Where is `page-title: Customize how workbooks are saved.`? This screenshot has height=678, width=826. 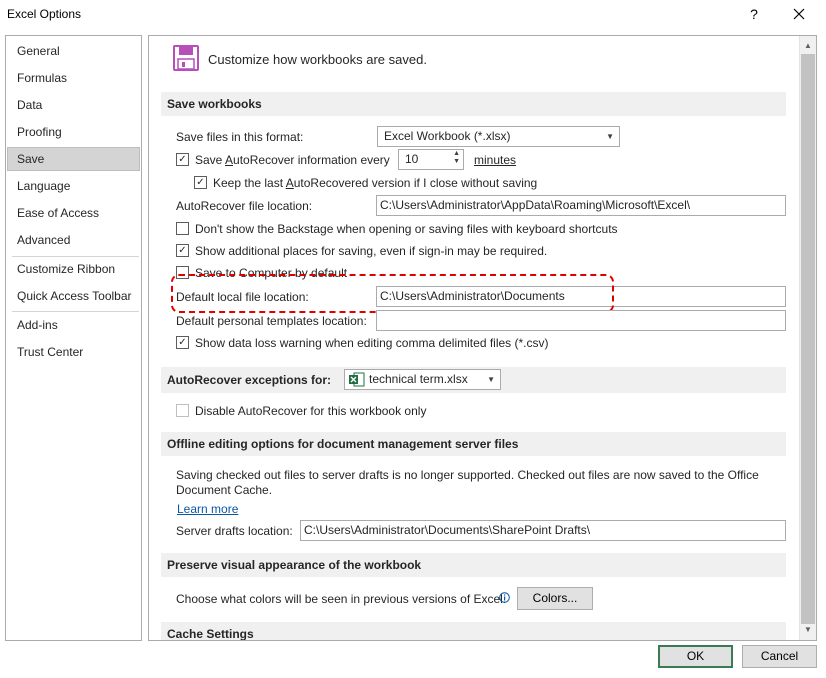 page-title: Customize how workbooks are saved. is located at coordinates (317, 59).